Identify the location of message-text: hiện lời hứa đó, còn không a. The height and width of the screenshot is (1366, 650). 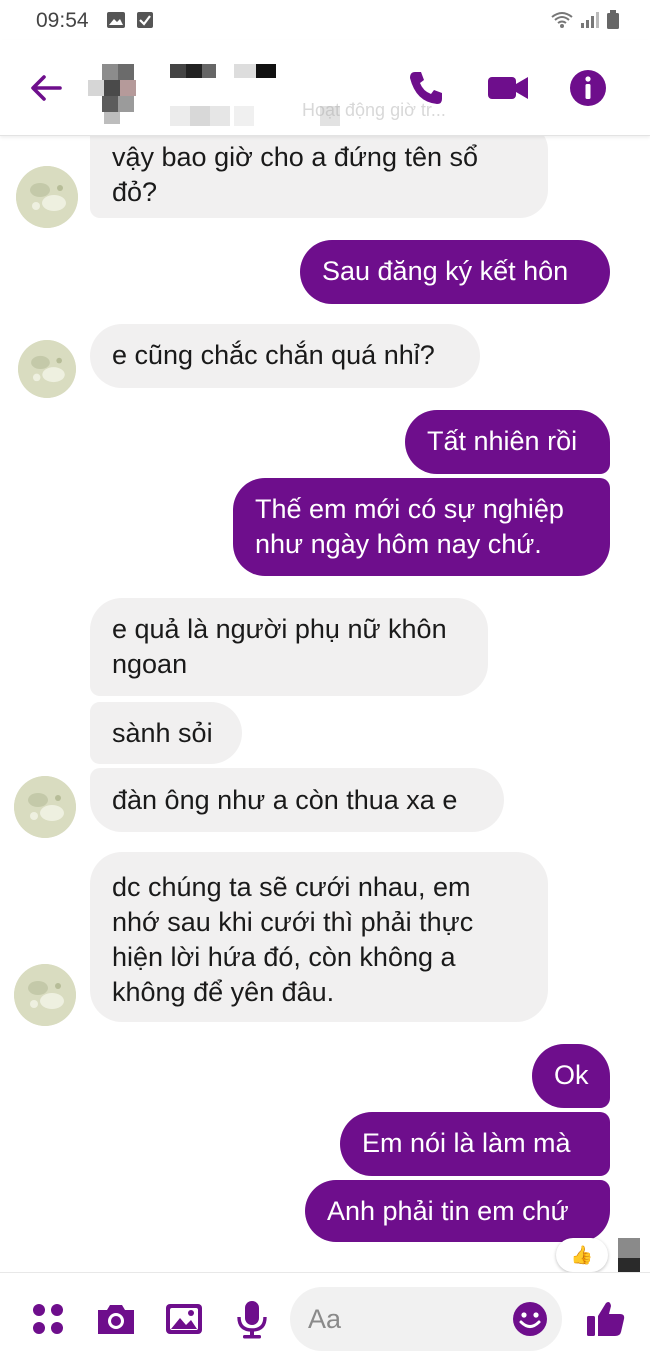
(284, 957).